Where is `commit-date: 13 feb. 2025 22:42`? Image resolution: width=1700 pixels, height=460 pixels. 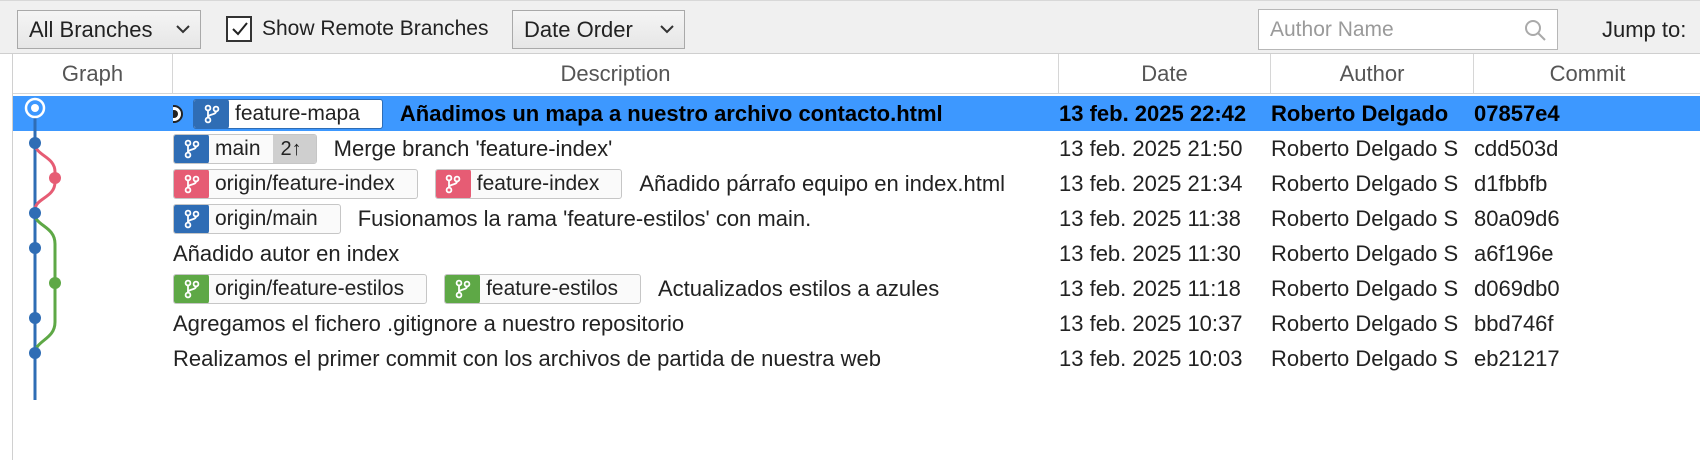
commit-date: 13 feb. 2025 22:42 is located at coordinates (1153, 113).